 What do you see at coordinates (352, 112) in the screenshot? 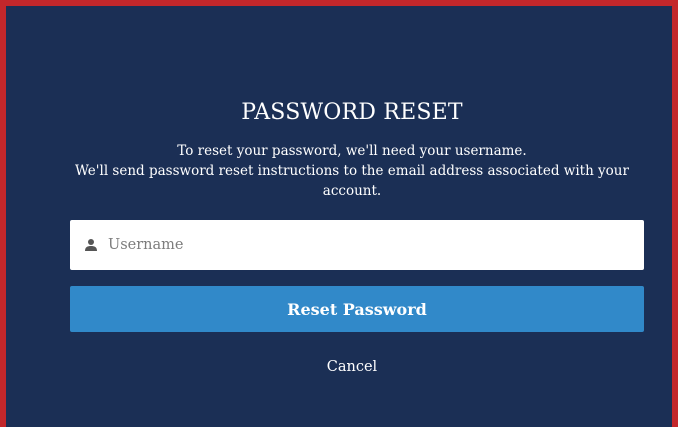
I see `dialog-title: PASSWORD RESET` at bounding box center [352, 112].